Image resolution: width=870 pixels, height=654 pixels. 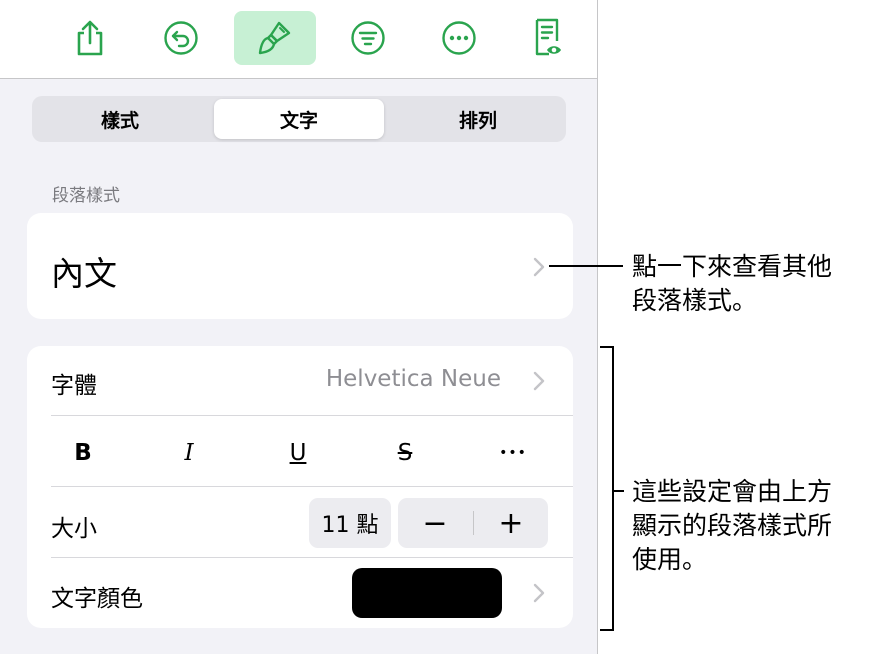 I want to click on text-color-label: 文字顏色, so click(x=97, y=599).